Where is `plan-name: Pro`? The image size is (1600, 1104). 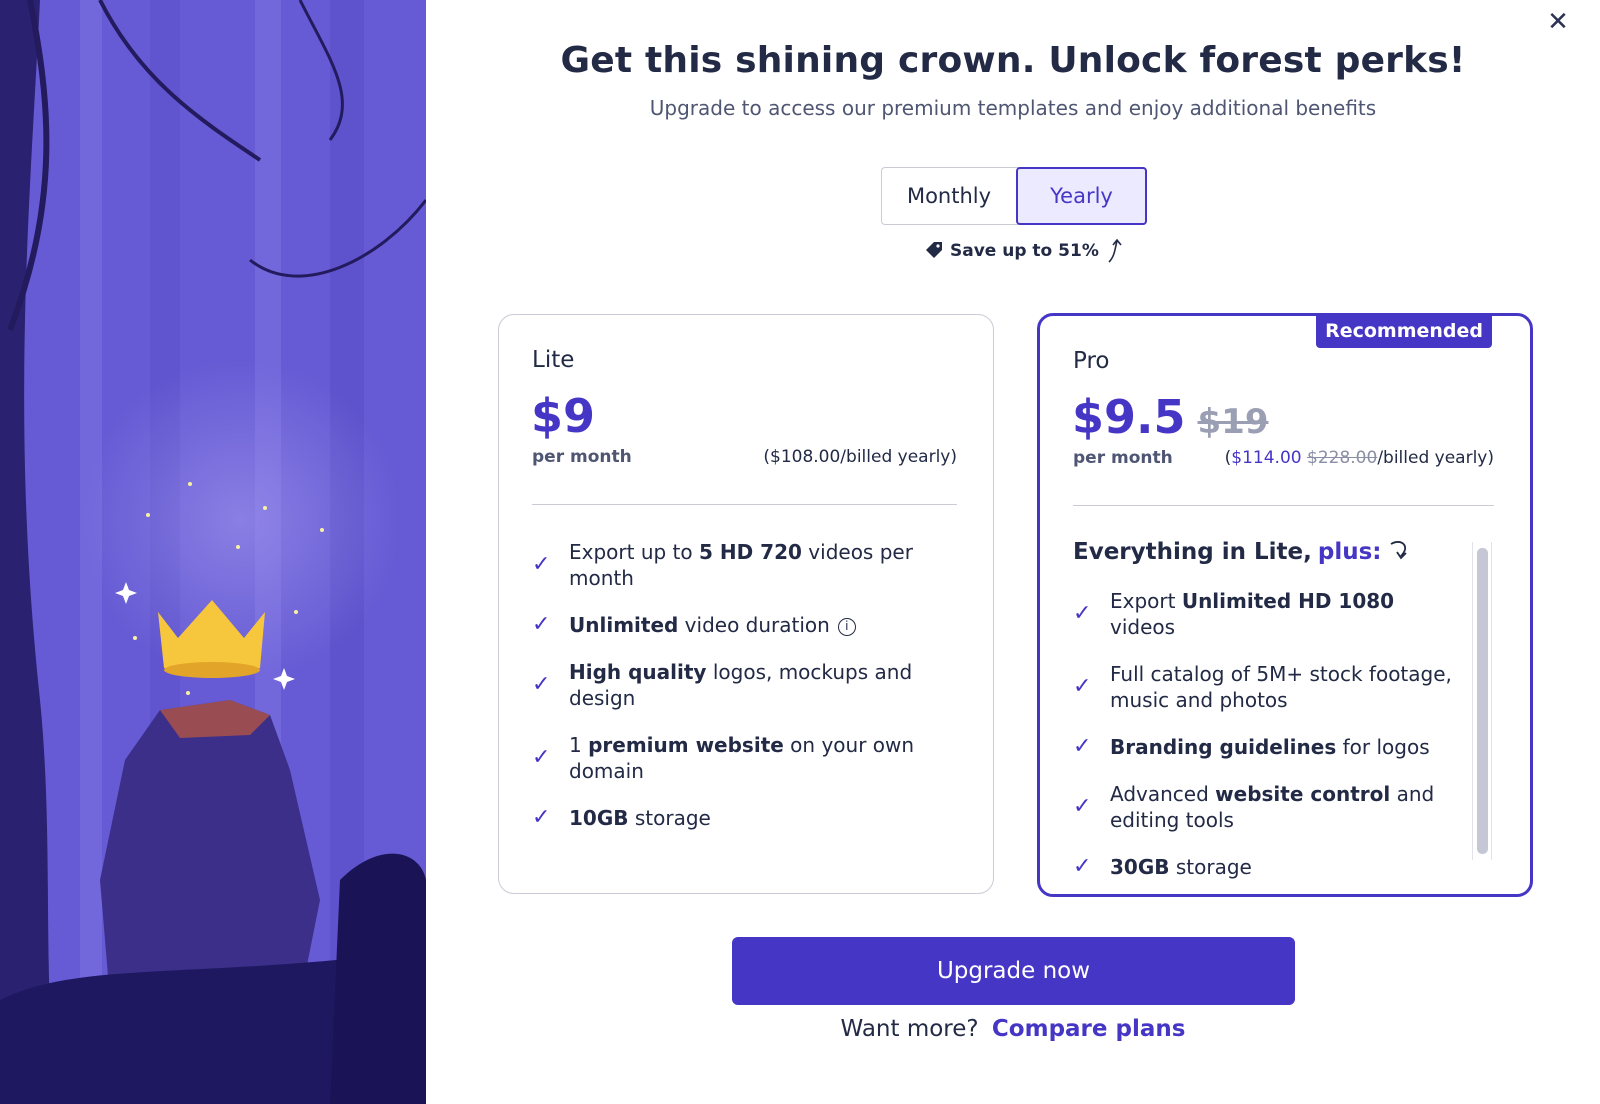
plan-name: Pro is located at coordinates (1091, 361).